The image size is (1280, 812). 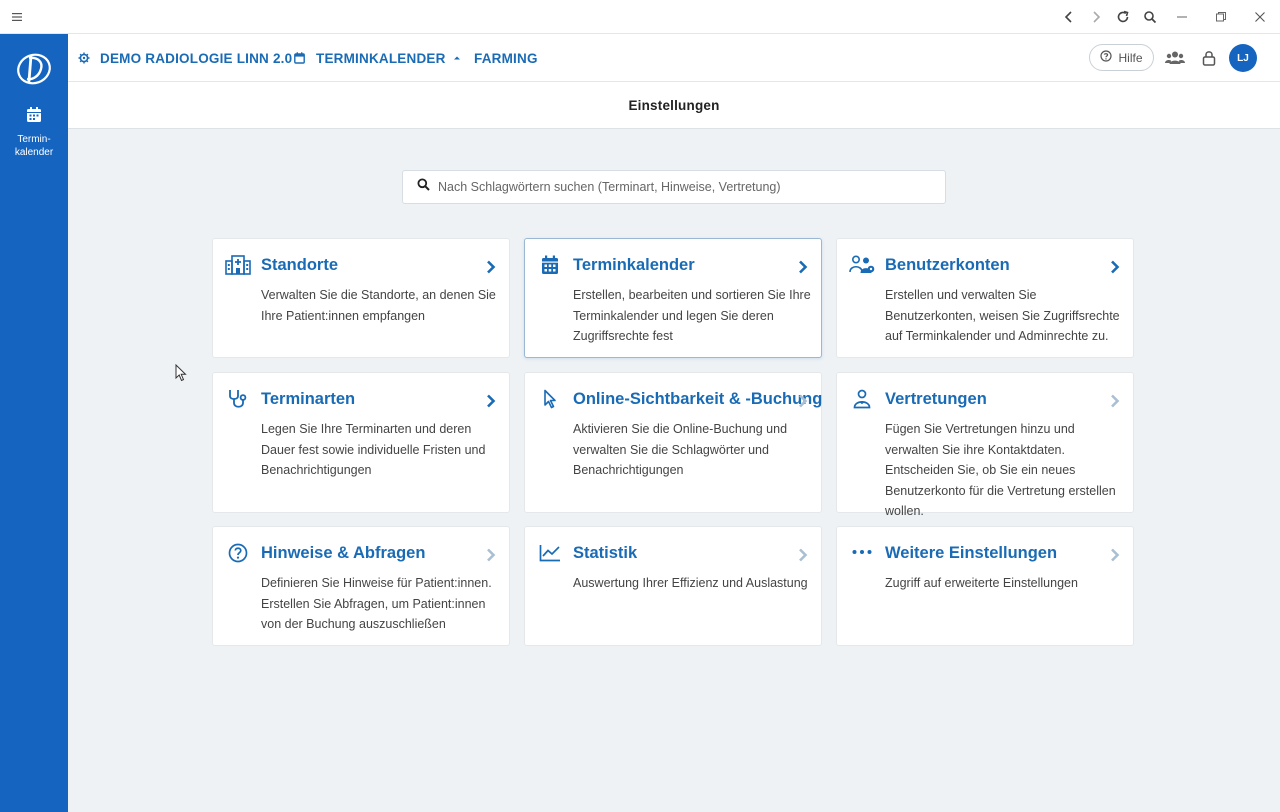 I want to click on sidebar-item-terminkalender: Termin- kalender, so click(x=34, y=134).